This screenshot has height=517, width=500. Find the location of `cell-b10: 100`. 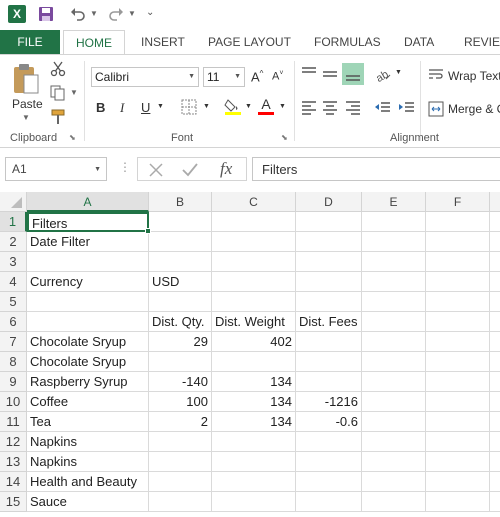

cell-b10: 100 is located at coordinates (180, 402).